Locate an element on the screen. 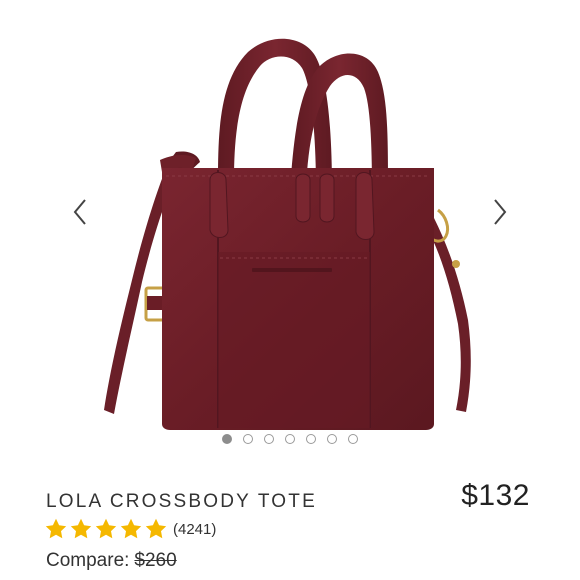  original-price: $260 is located at coordinates (155, 560).